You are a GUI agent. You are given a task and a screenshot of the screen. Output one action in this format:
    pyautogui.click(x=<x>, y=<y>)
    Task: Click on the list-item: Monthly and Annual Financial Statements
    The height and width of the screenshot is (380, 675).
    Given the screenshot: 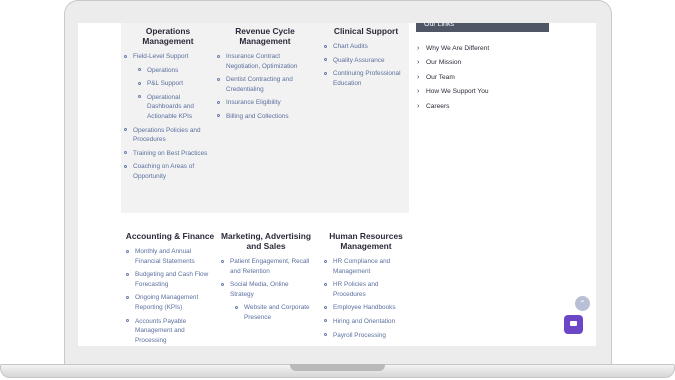 What is the action you would take?
    pyautogui.click(x=170, y=256)
    